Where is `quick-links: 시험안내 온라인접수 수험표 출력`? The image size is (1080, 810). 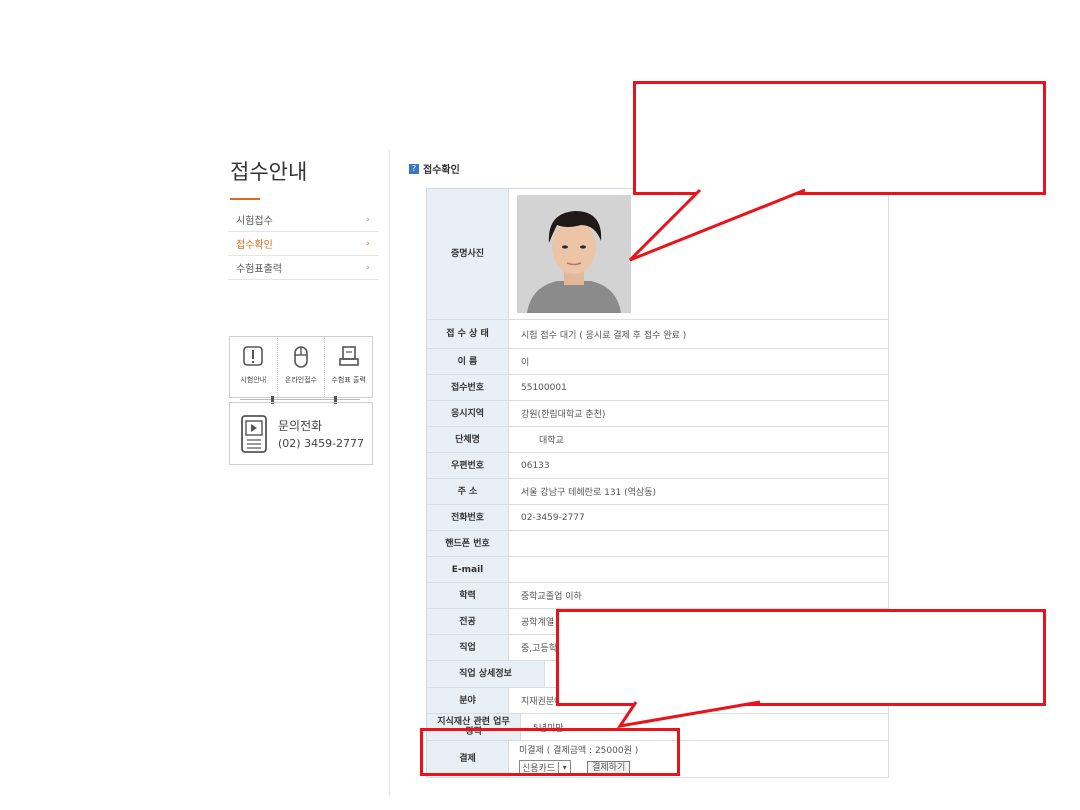
quick-links: 시험안내 온라인접수 수험표 출력 is located at coordinates (301, 367).